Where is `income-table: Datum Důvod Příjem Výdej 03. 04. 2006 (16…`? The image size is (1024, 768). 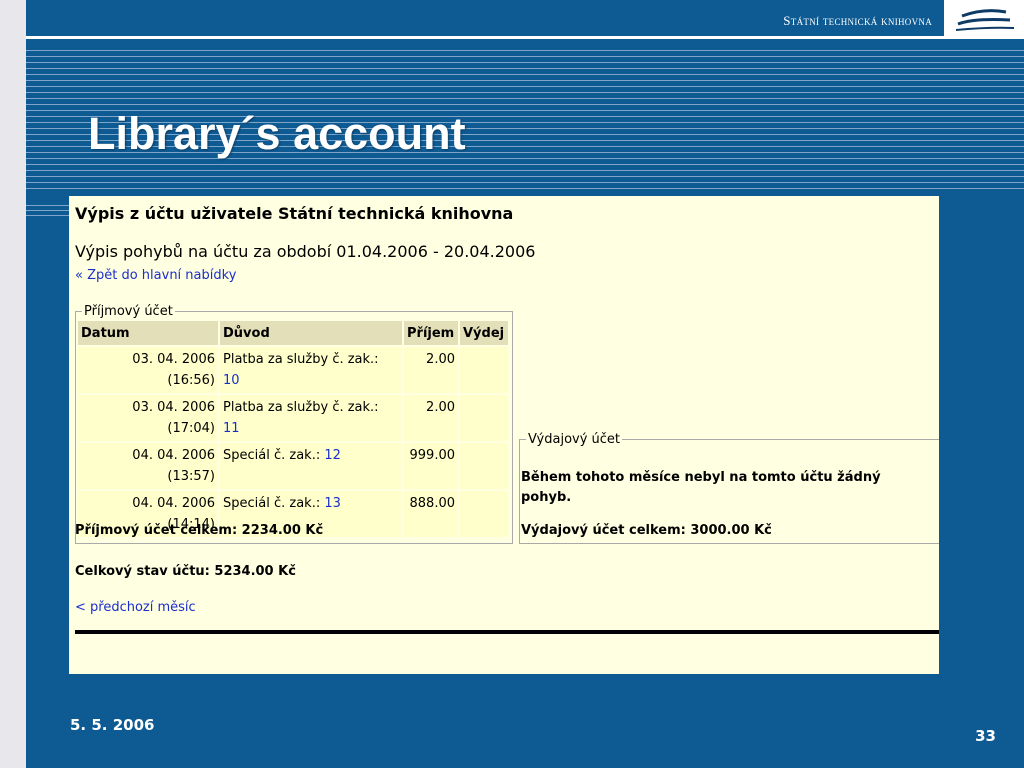
income-table: Datum Důvod Příjem Výdej 03. 04. 2006 (16… is located at coordinates (293, 429).